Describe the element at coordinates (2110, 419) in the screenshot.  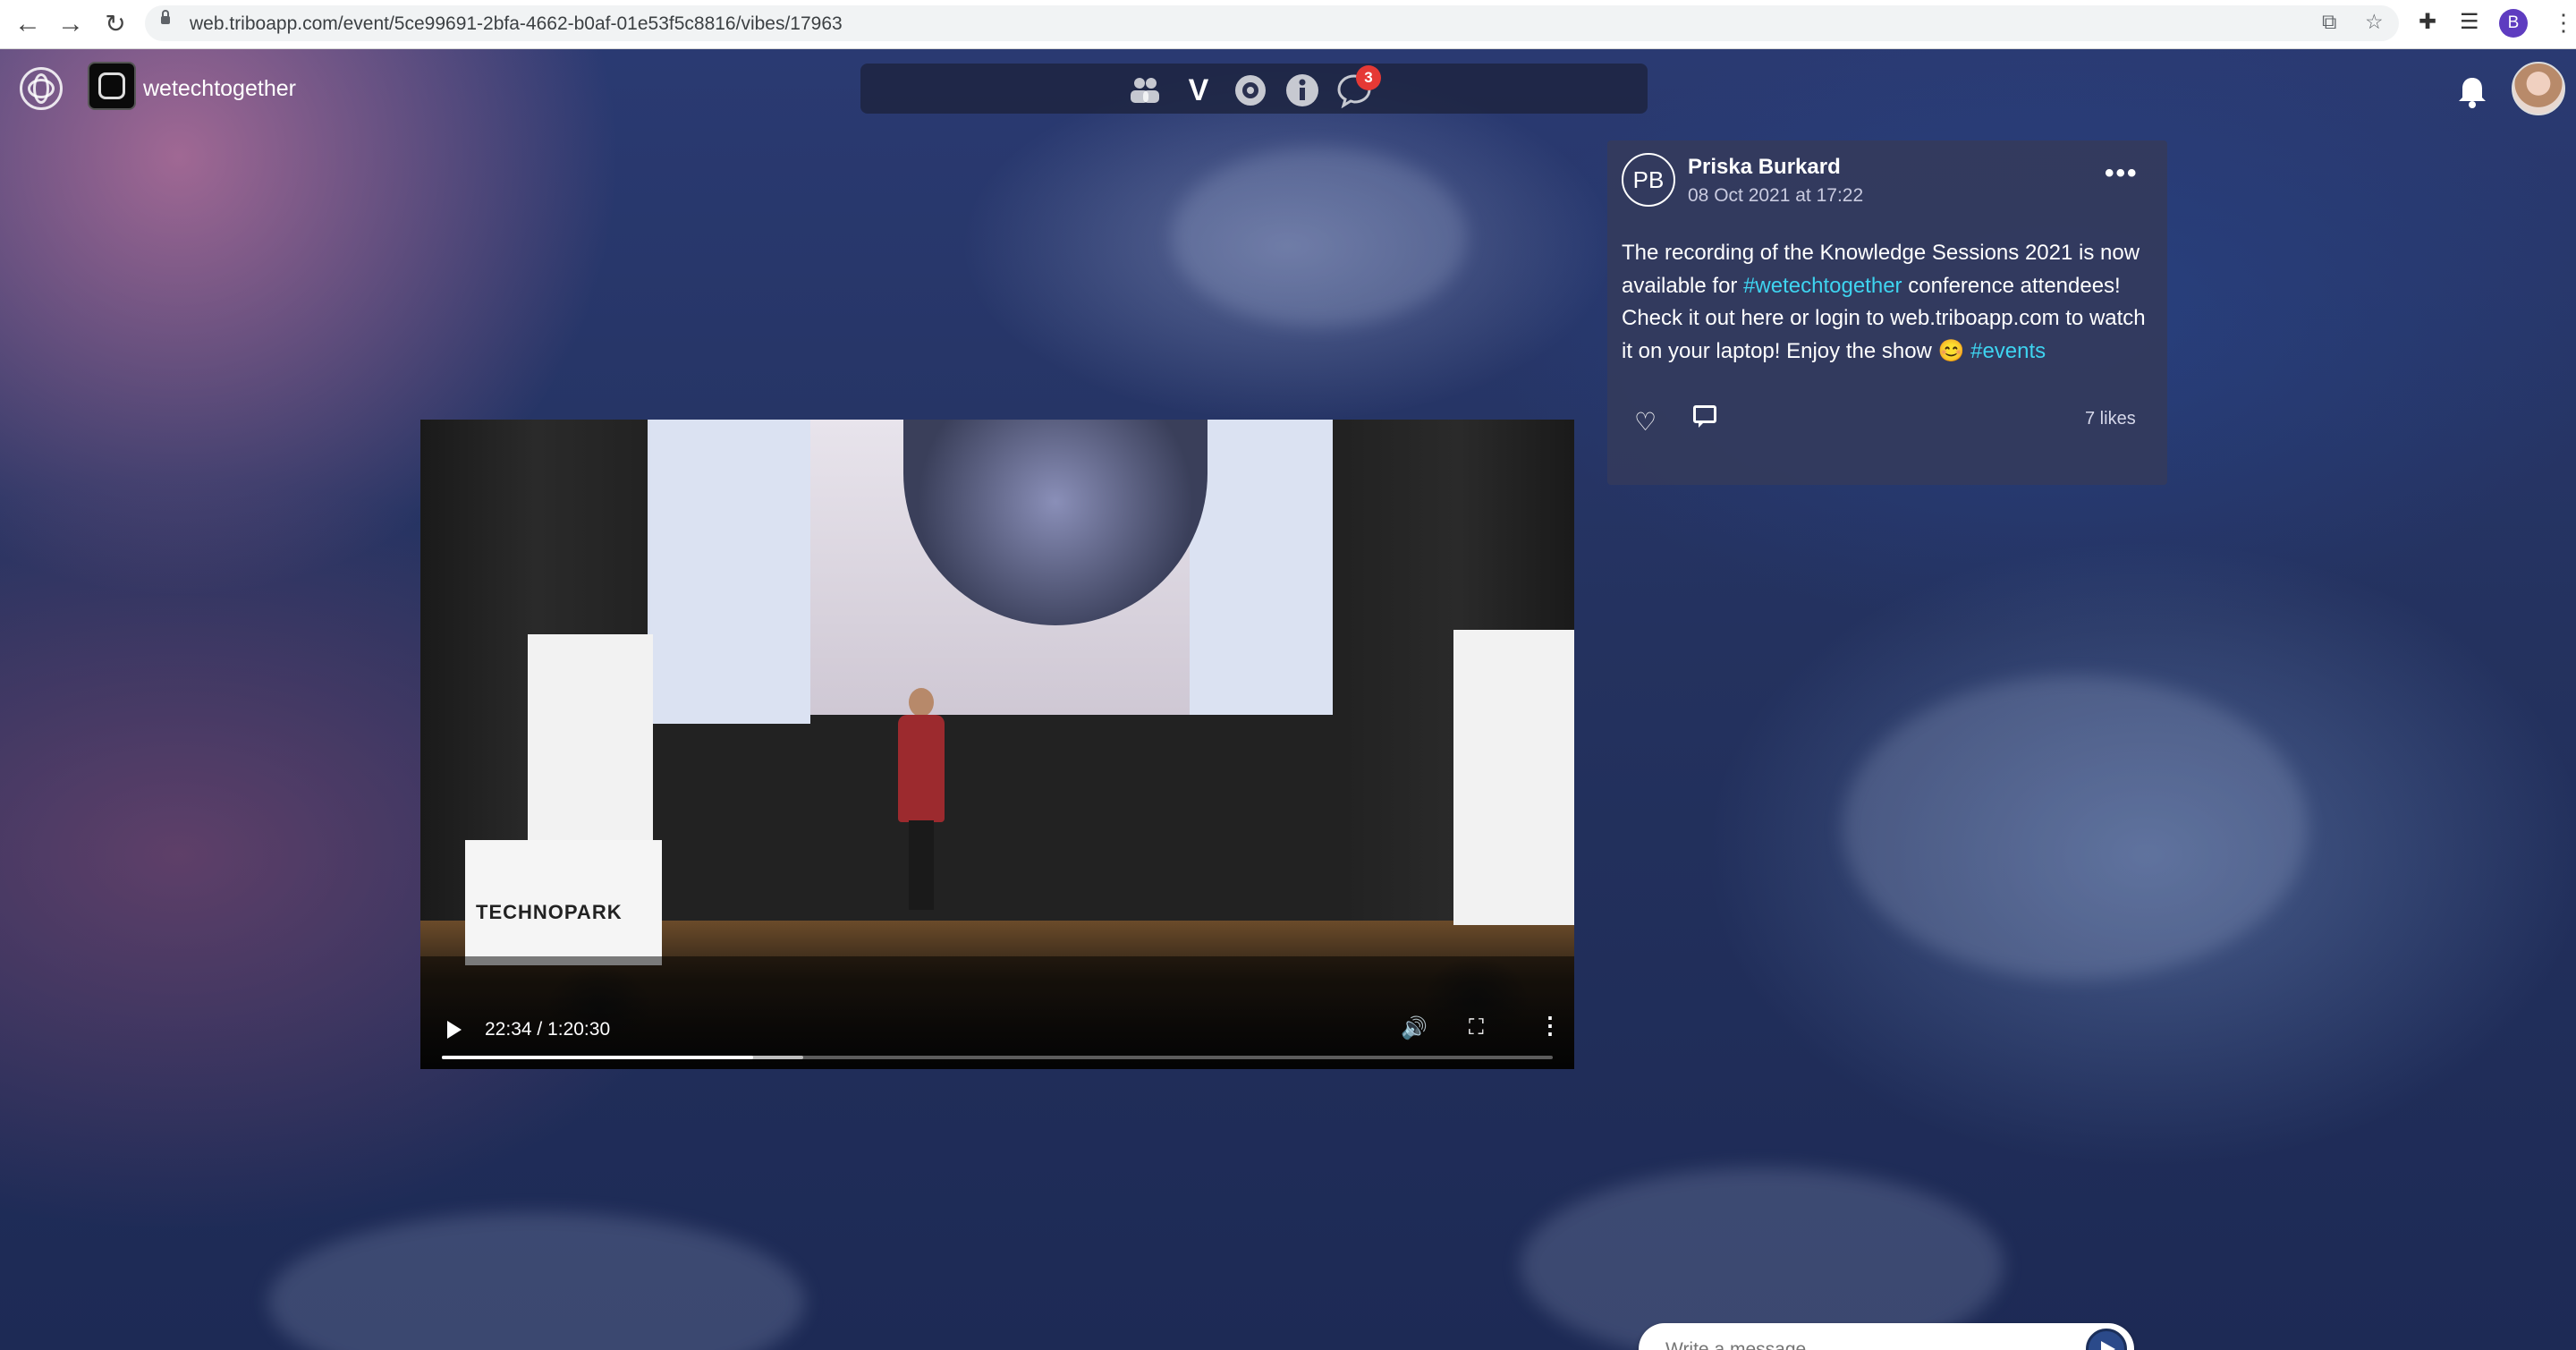
I see `likes-count: 7 likes` at that location.